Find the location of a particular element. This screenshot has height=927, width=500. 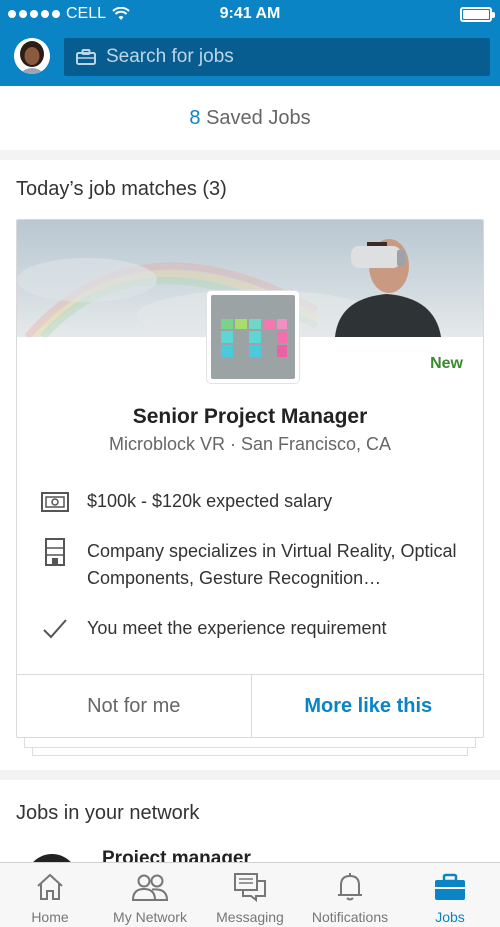

checkmark-icon is located at coordinates (55, 628).